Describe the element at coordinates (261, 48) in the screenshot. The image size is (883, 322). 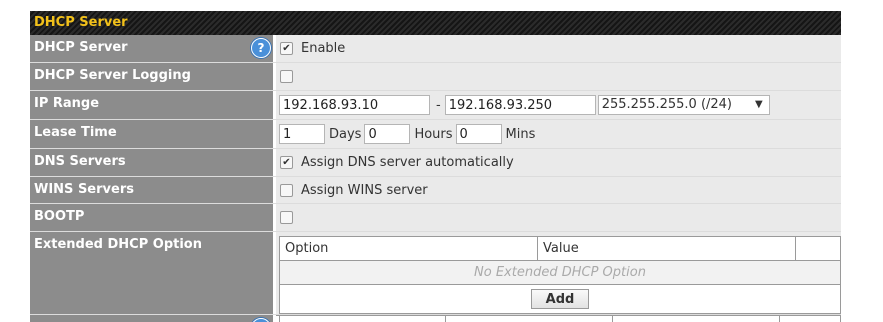
I see `help-icon: ?` at that location.